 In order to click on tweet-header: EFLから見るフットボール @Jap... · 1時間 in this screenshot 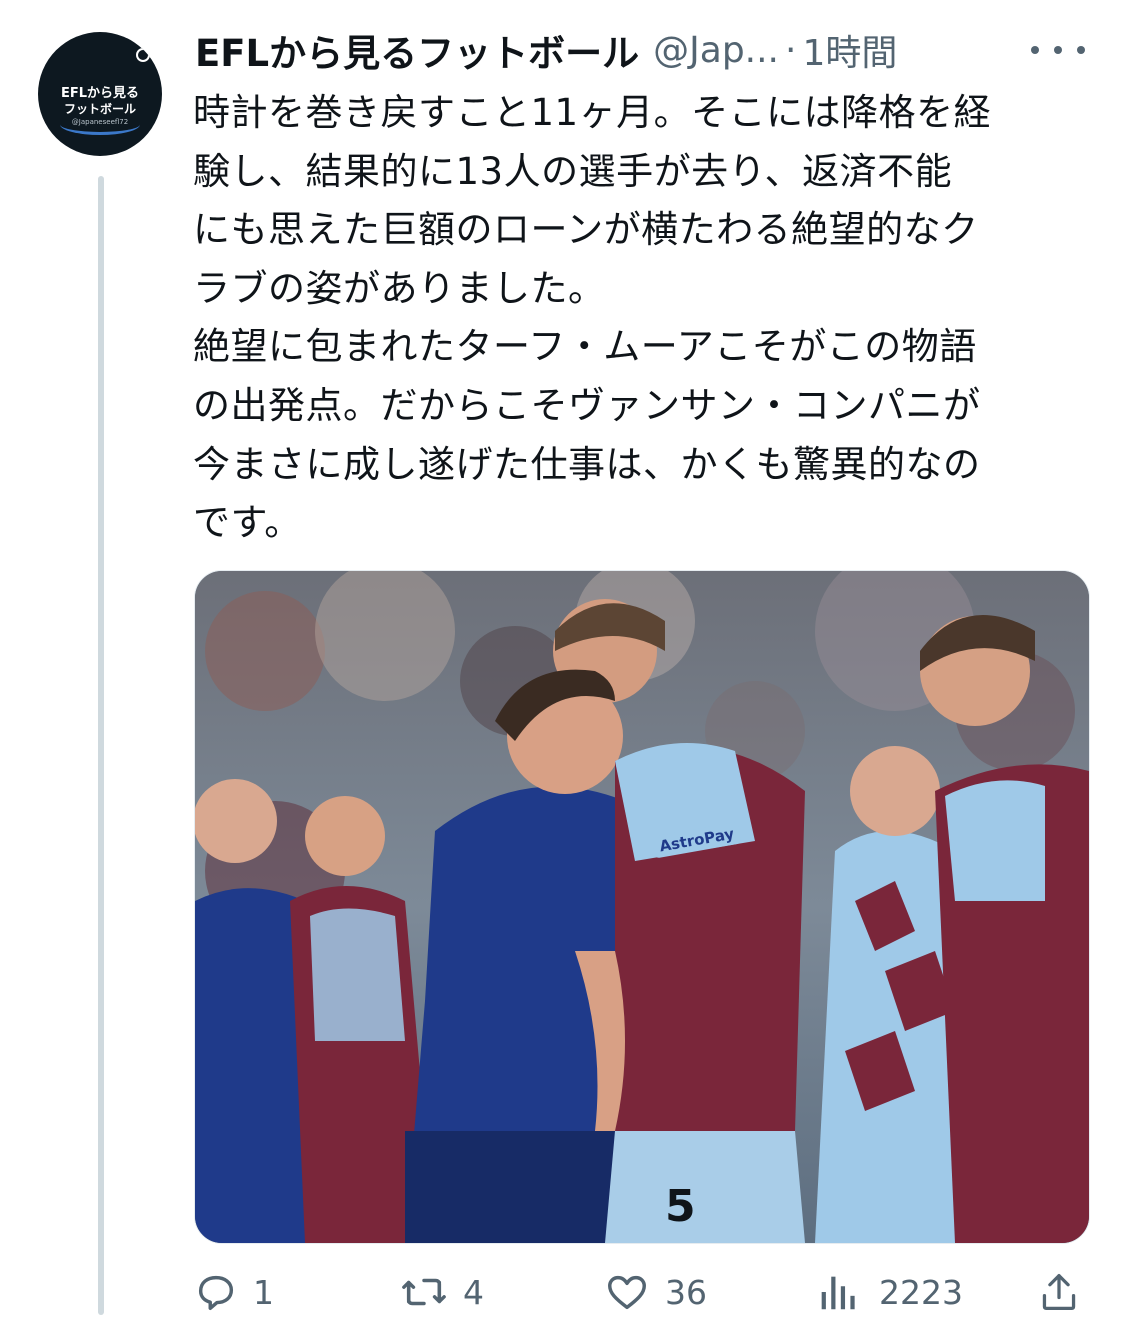, I will do `click(645, 50)`.